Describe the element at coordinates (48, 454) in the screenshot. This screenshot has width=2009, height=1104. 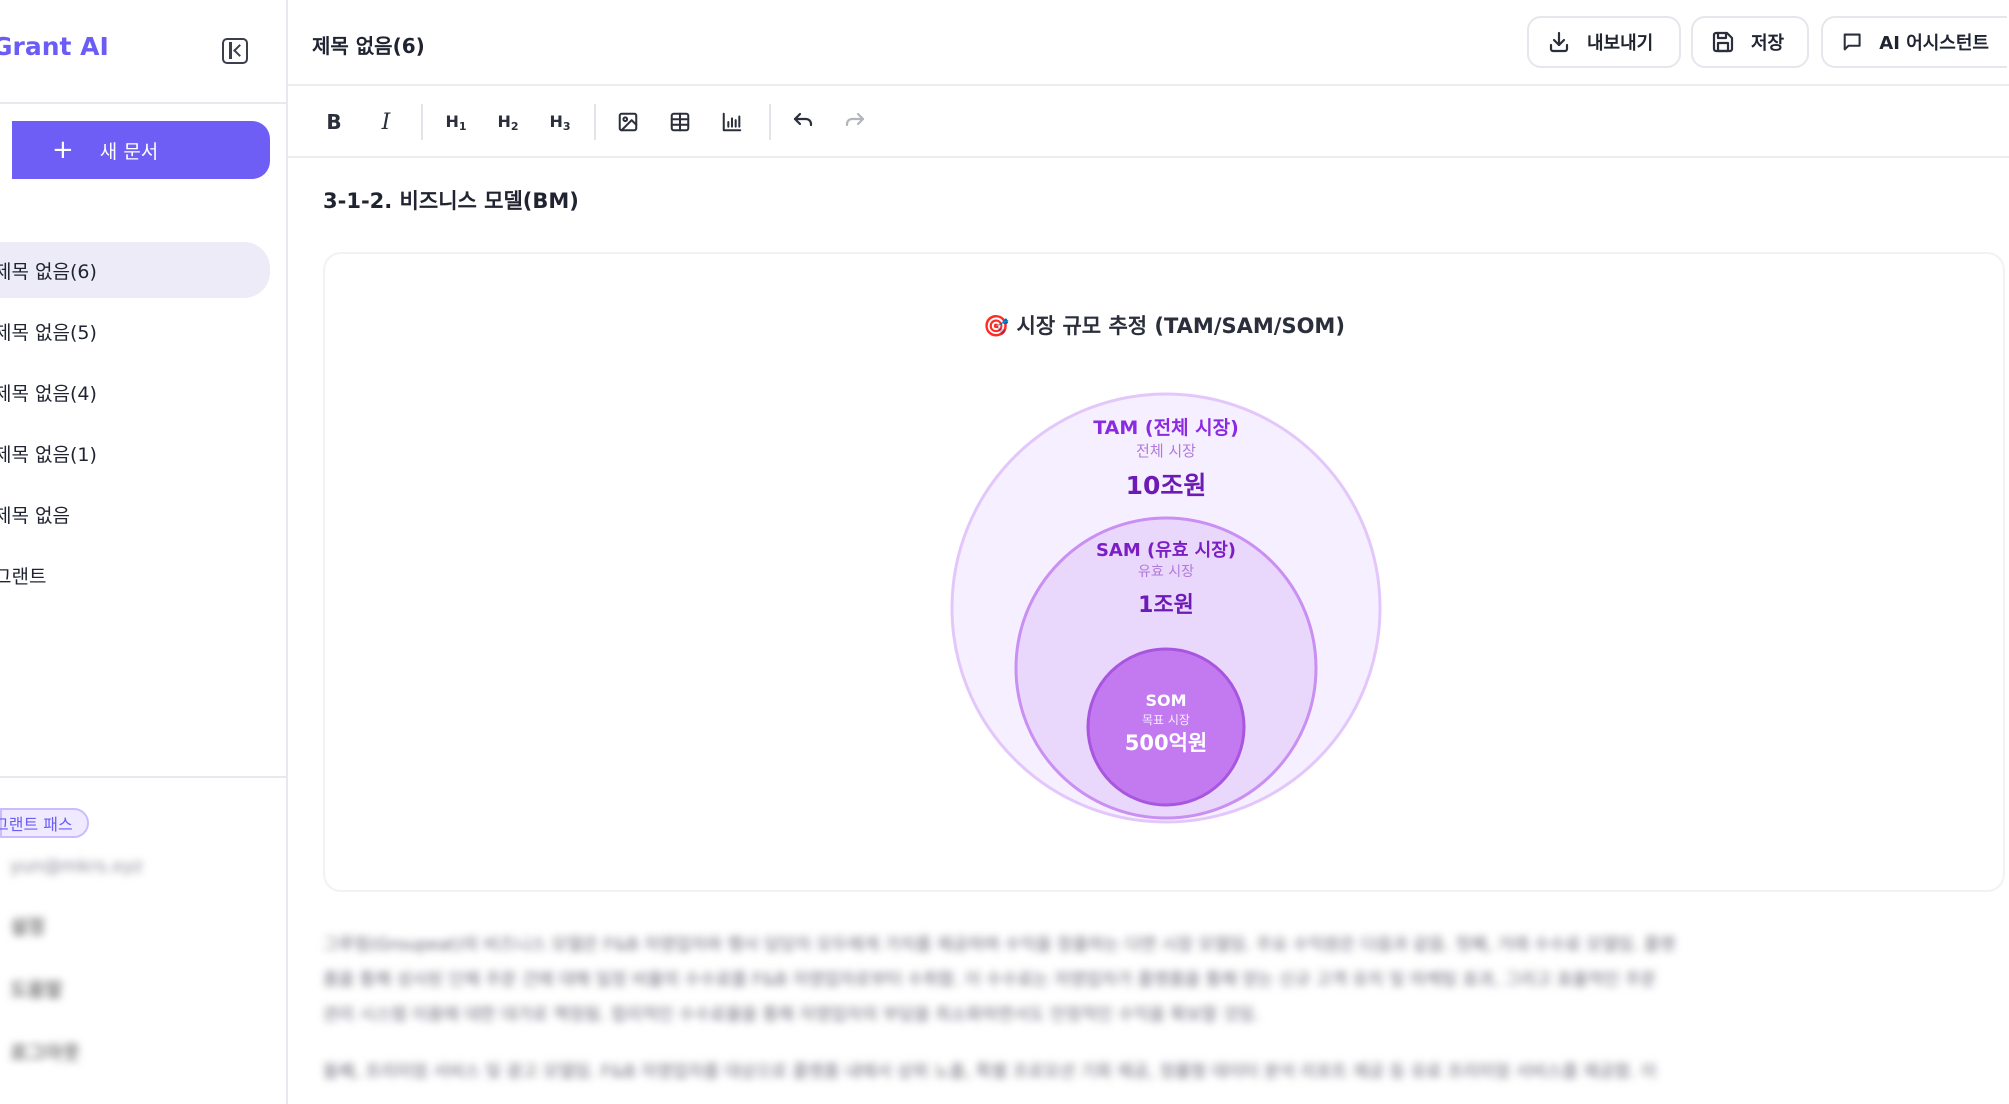
I see `document-item-label: 제목 없음(1)` at that location.